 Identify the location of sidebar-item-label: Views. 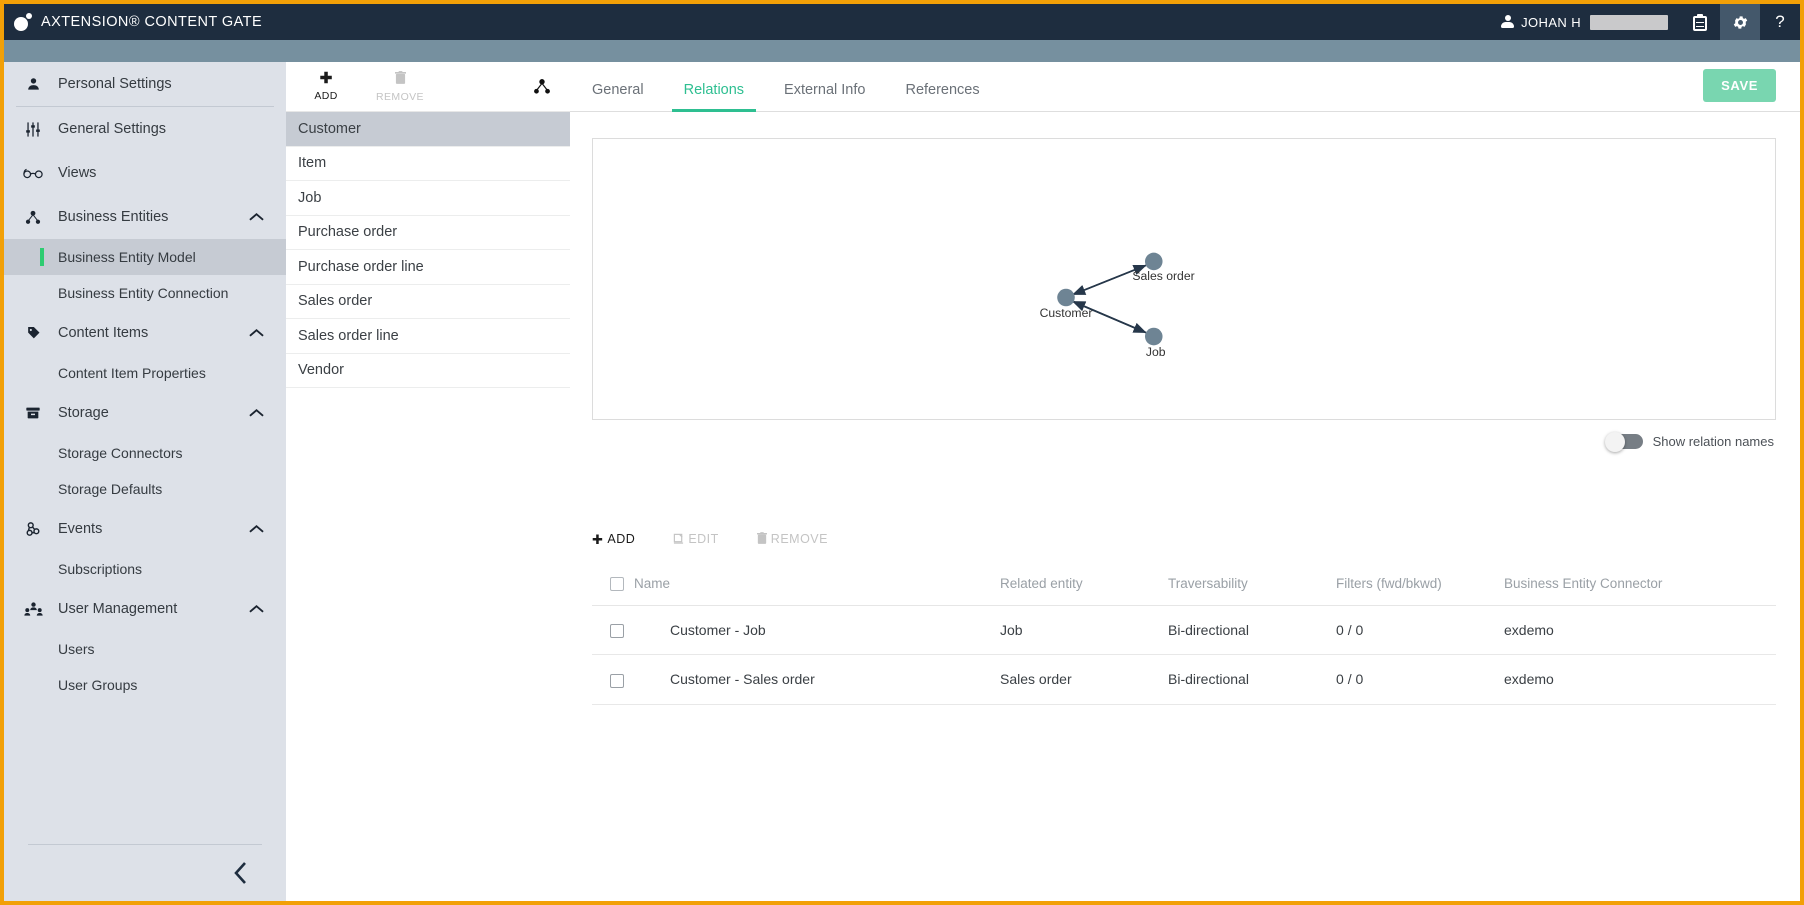
(77, 173).